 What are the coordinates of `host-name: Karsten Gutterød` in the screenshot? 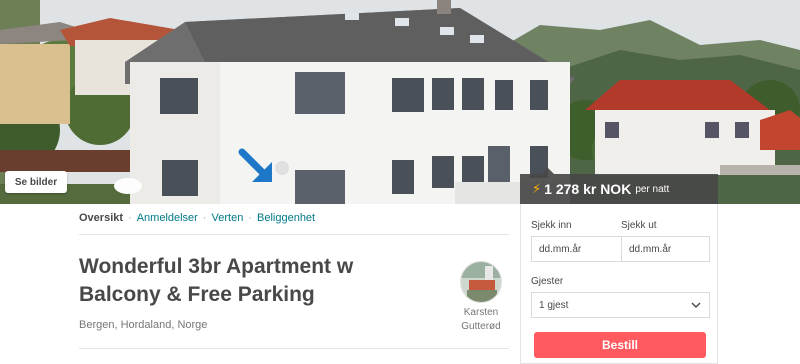 It's located at (481, 320).